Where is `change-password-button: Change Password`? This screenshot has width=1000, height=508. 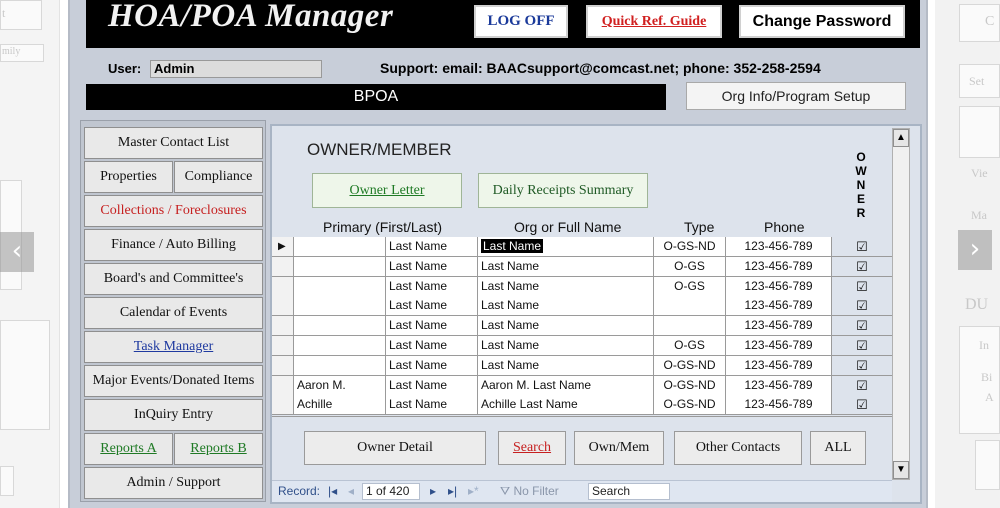
change-password-button: Change Password is located at coordinates (822, 21).